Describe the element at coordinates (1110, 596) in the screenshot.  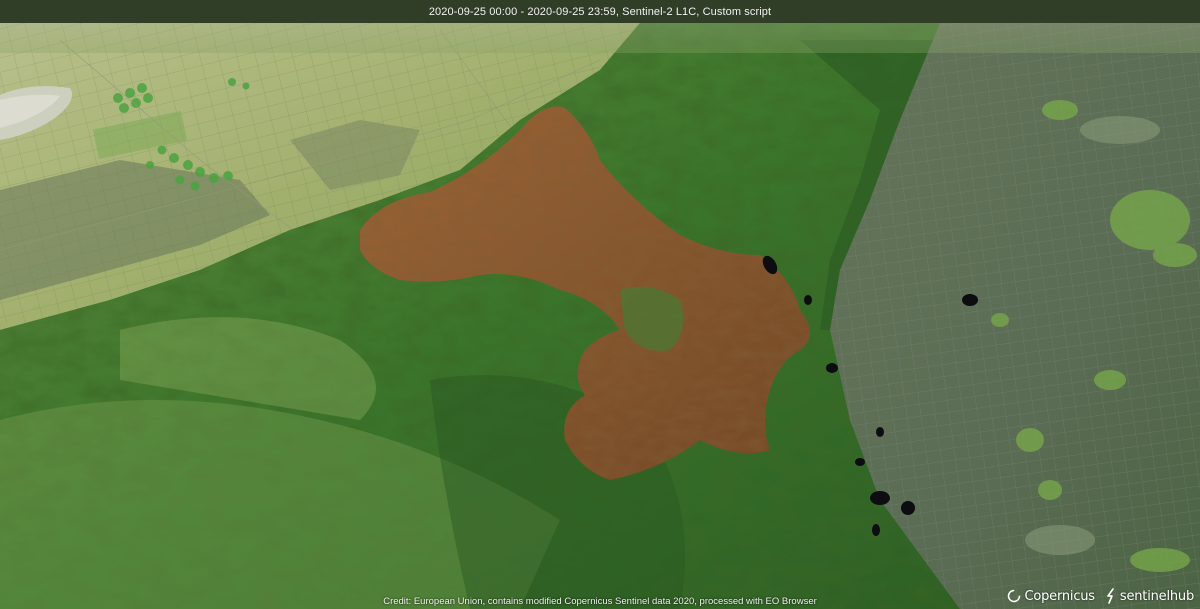
I see `sentinelhub-mark-icon` at that location.